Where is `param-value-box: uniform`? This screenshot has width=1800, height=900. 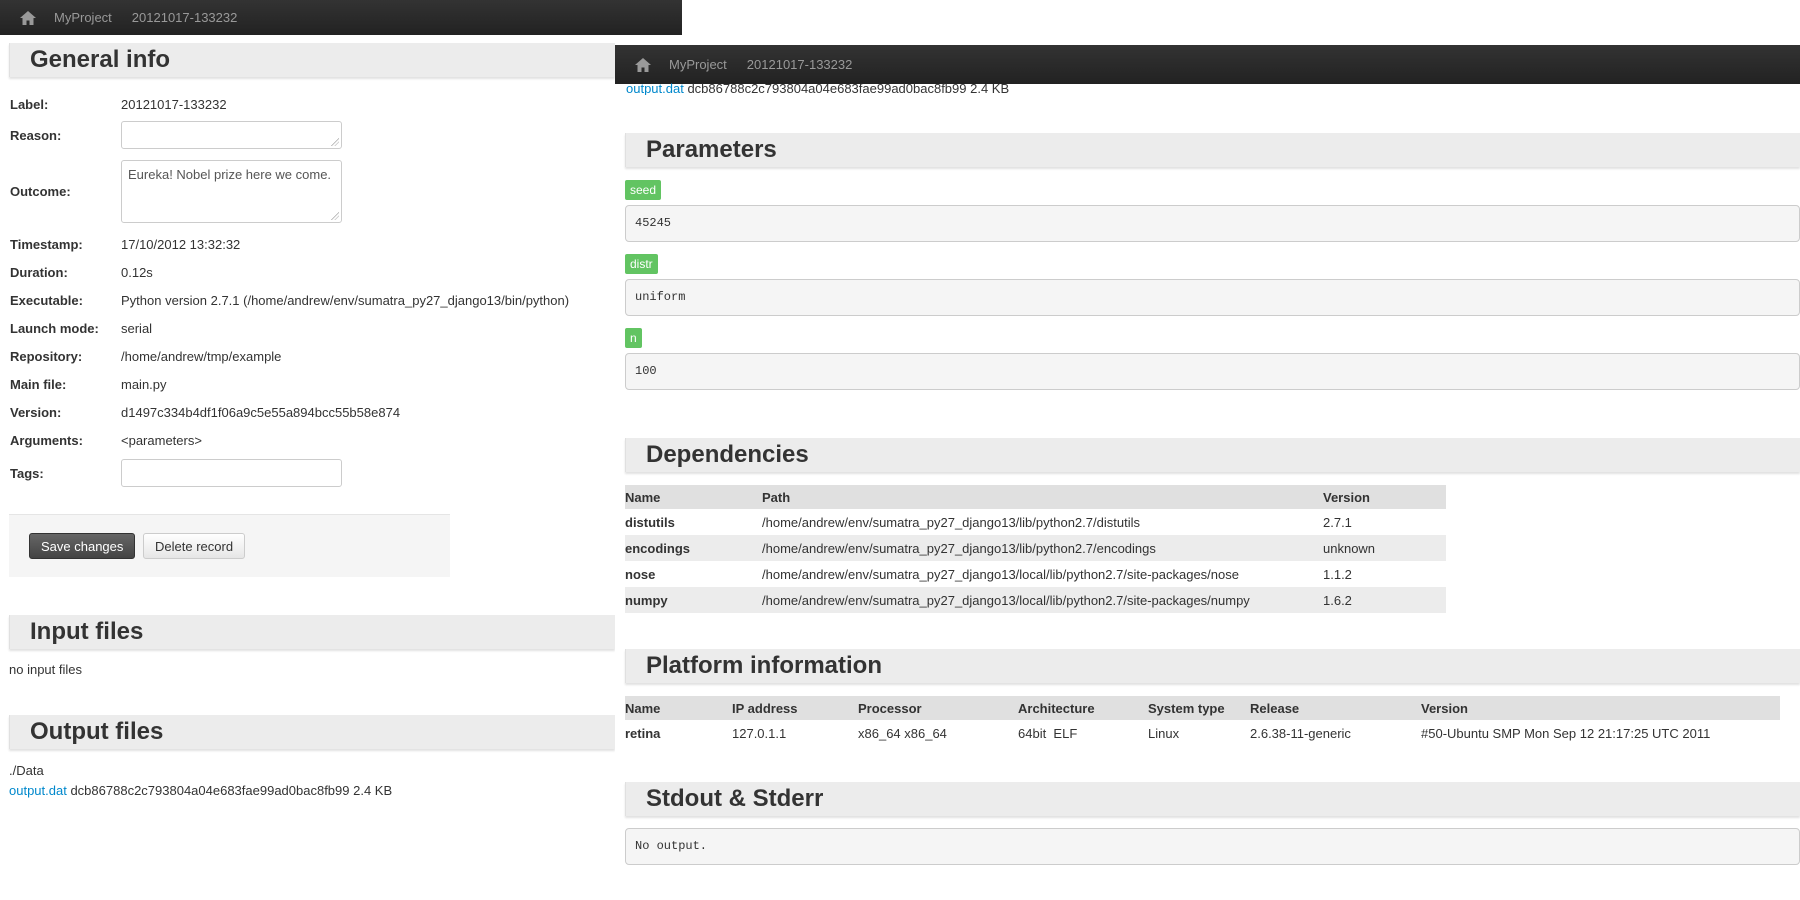 param-value-box: uniform is located at coordinates (1212, 297).